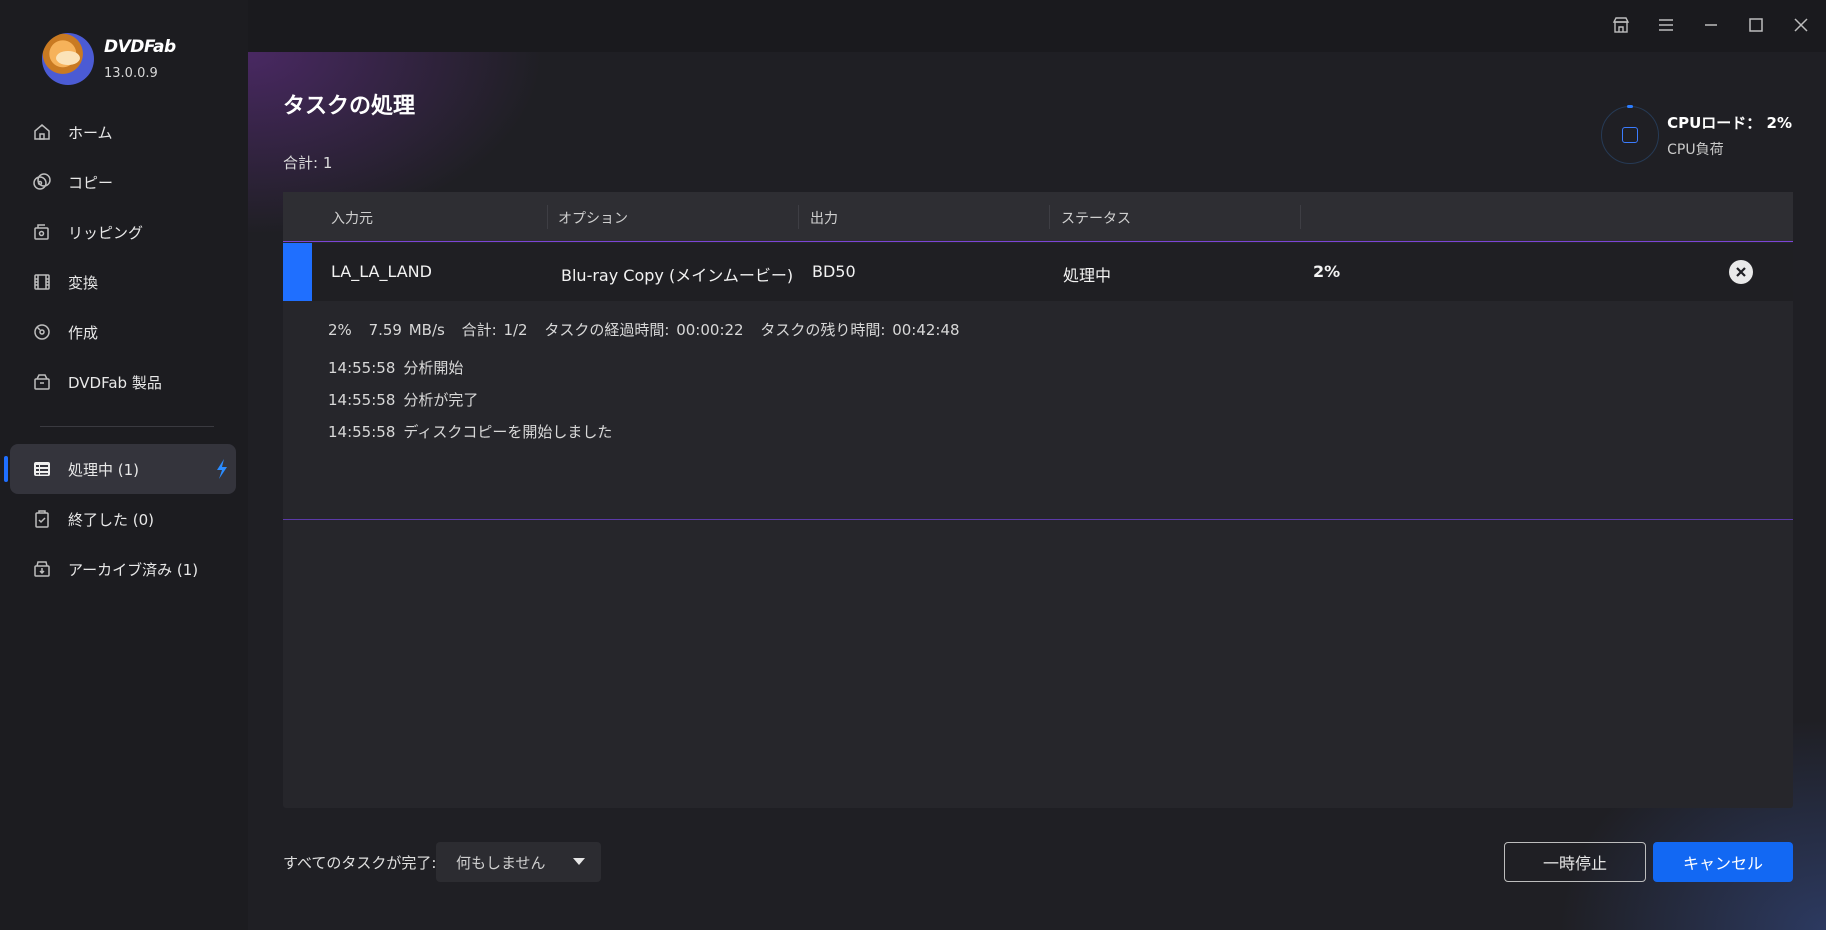 The image size is (1826, 930). I want to click on disc-create-icon, so click(42, 332).